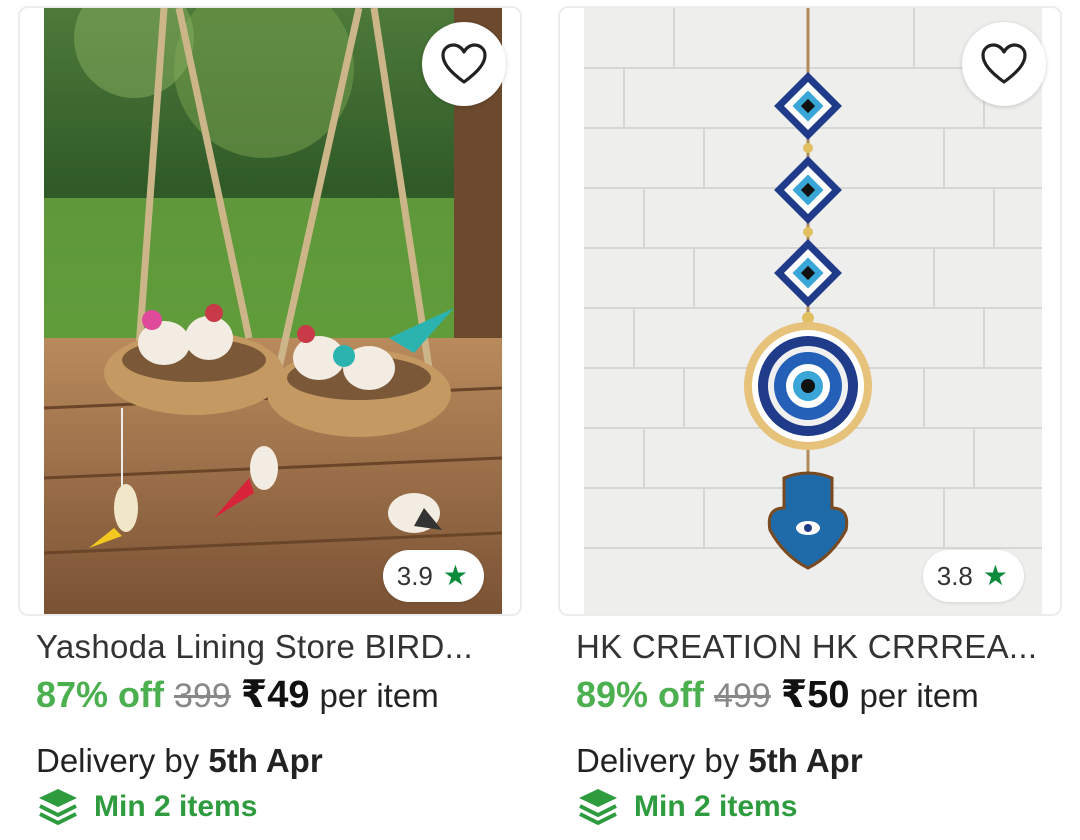 Image resolution: width=1080 pixels, height=840 pixels. What do you see at coordinates (954, 575) in the screenshot?
I see `rating-value: 3.8` at bounding box center [954, 575].